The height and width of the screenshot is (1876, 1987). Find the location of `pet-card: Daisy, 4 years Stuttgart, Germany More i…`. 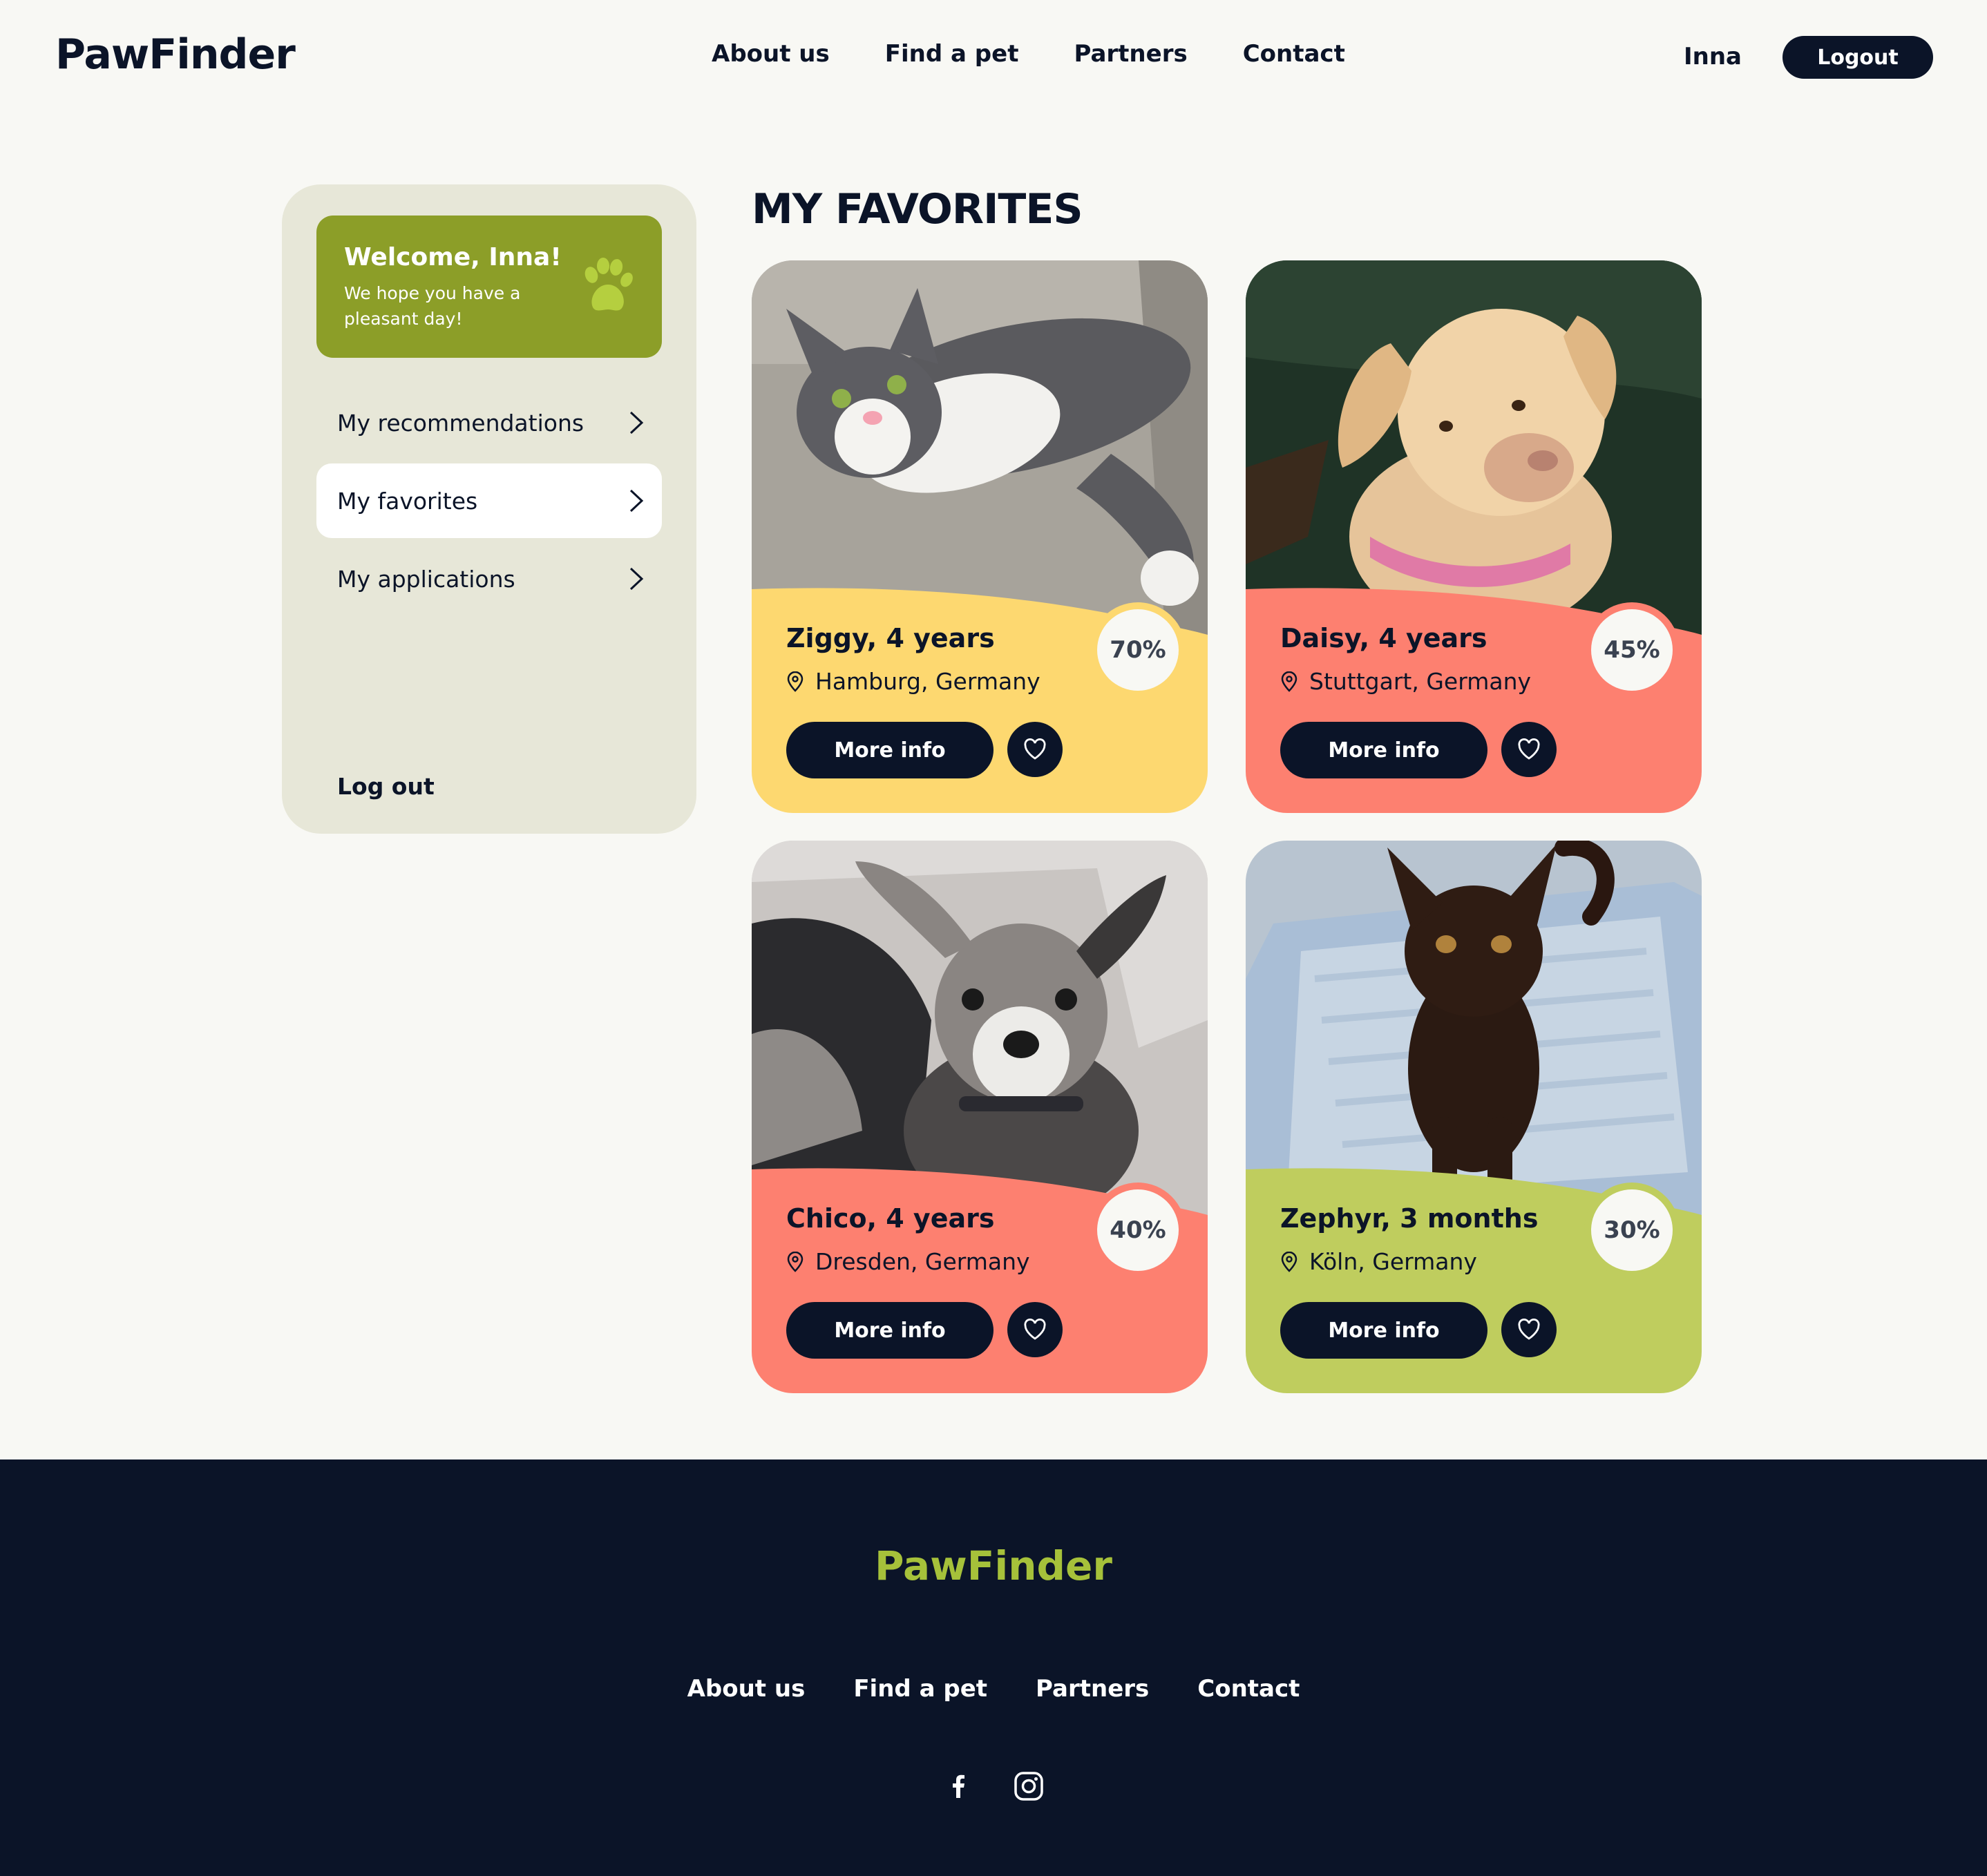

pet-card: Daisy, 4 years Stuttgart, Germany More i… is located at coordinates (1474, 536).